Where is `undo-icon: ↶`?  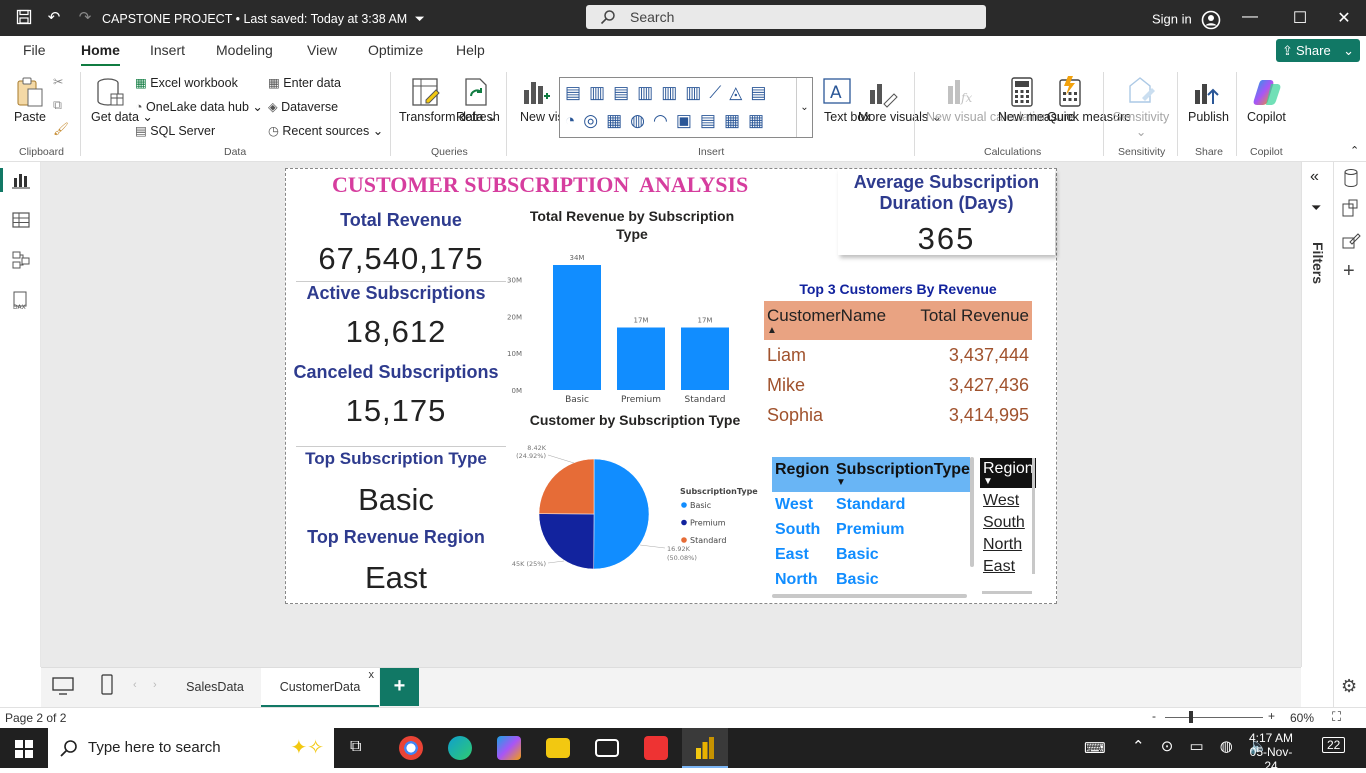
undo-icon: ↶ is located at coordinates (54, 18).